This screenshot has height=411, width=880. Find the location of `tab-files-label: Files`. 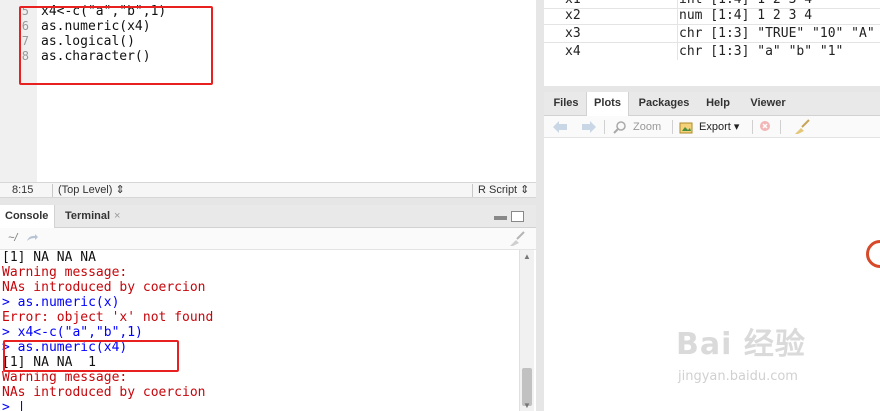

tab-files-label: Files is located at coordinates (566, 103).